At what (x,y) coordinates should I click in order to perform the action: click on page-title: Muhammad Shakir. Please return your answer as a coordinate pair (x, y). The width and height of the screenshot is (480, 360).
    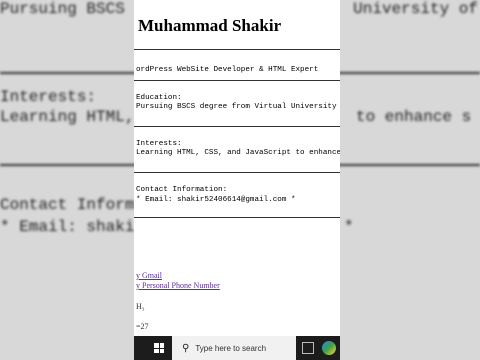
    Looking at the image, I should click on (210, 25).